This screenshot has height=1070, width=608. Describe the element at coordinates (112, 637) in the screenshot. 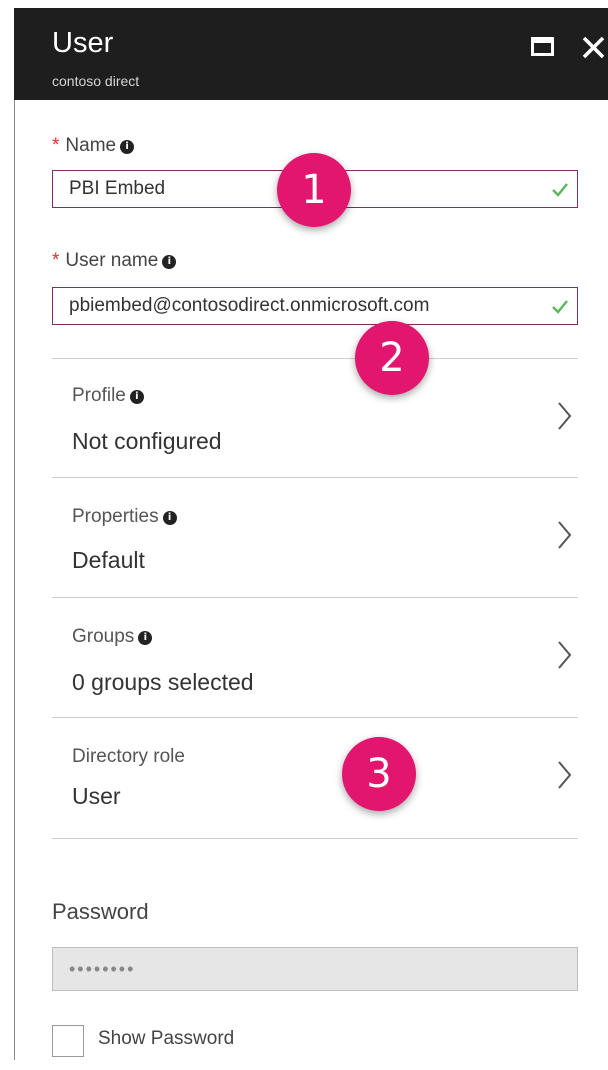

I see `groups-label: Groups i` at that location.